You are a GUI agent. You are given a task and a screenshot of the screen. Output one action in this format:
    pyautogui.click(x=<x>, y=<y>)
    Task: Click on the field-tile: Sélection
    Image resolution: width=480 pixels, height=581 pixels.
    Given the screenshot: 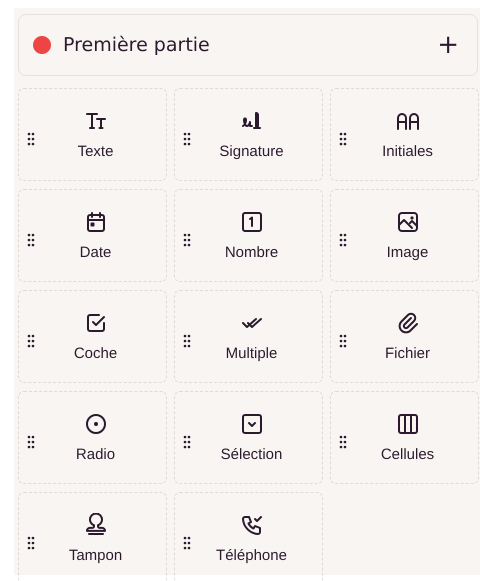 What is the action you would take?
    pyautogui.click(x=248, y=437)
    